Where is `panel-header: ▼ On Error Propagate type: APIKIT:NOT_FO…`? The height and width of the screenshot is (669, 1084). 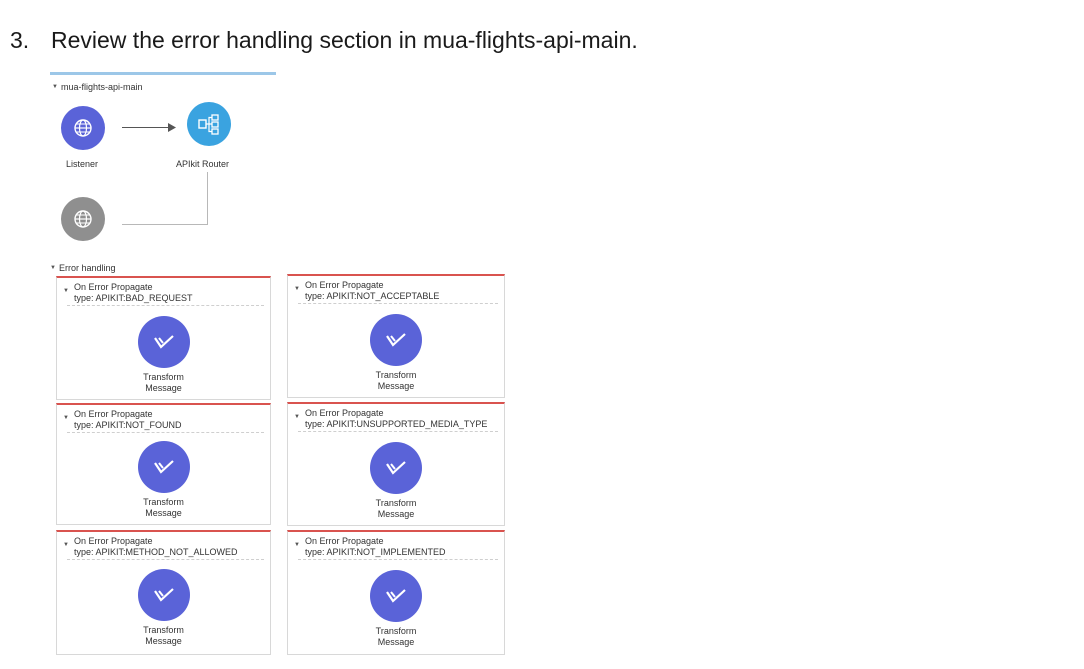
panel-header: ▼ On Error Propagate type: APIKIT:NOT_FO… is located at coordinates (122, 420).